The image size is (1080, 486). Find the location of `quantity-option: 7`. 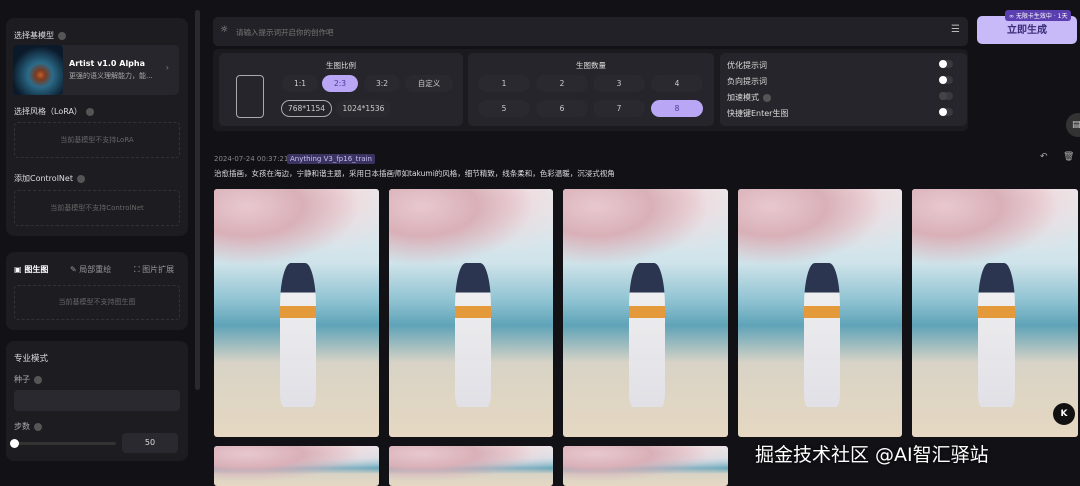

quantity-option: 7 is located at coordinates (619, 108).